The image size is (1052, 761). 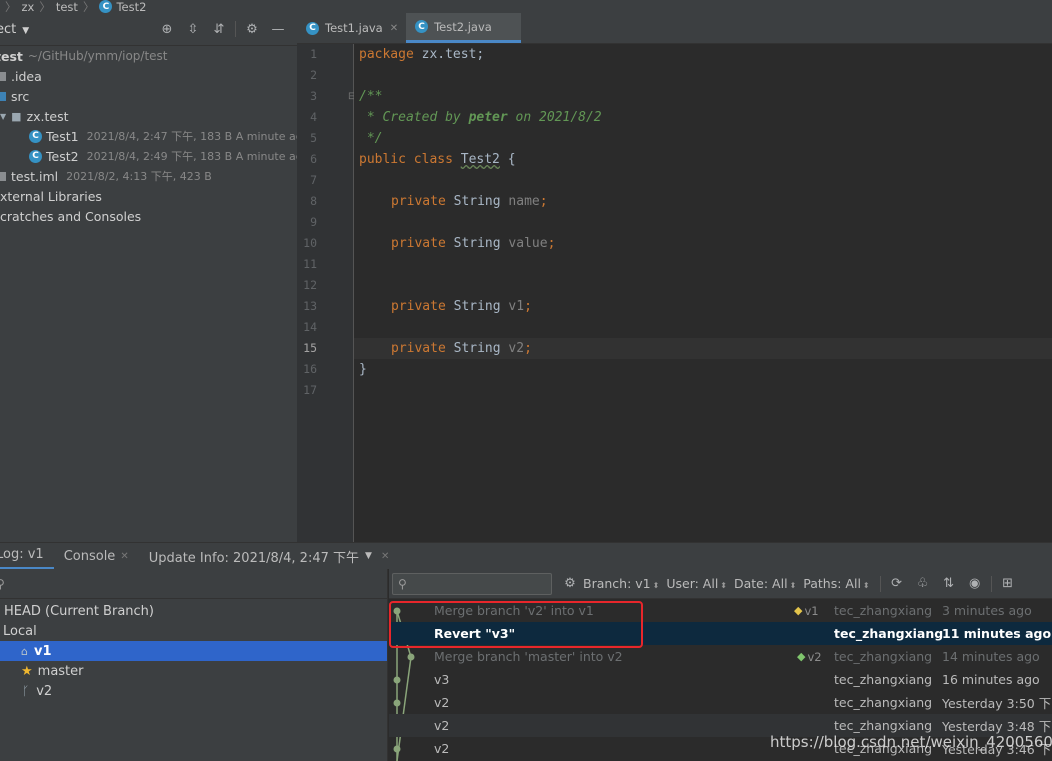 What do you see at coordinates (991, 583) in the screenshot?
I see `toolbar-divider` at bounding box center [991, 583].